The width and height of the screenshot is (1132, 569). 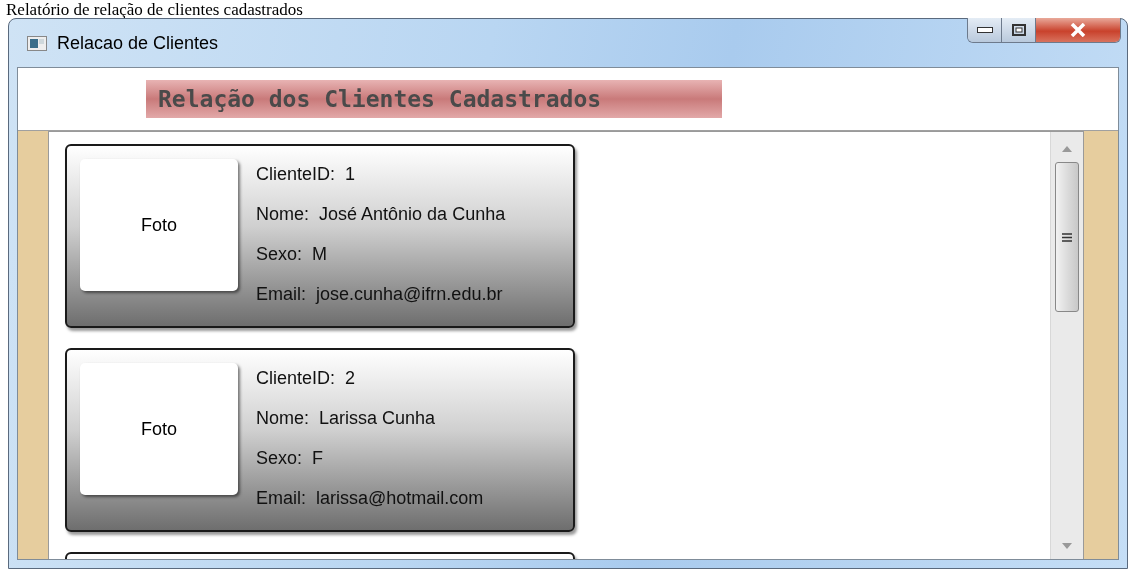 What do you see at coordinates (370, 378) in the screenshot?
I see `client-field: ClienteID: 2` at bounding box center [370, 378].